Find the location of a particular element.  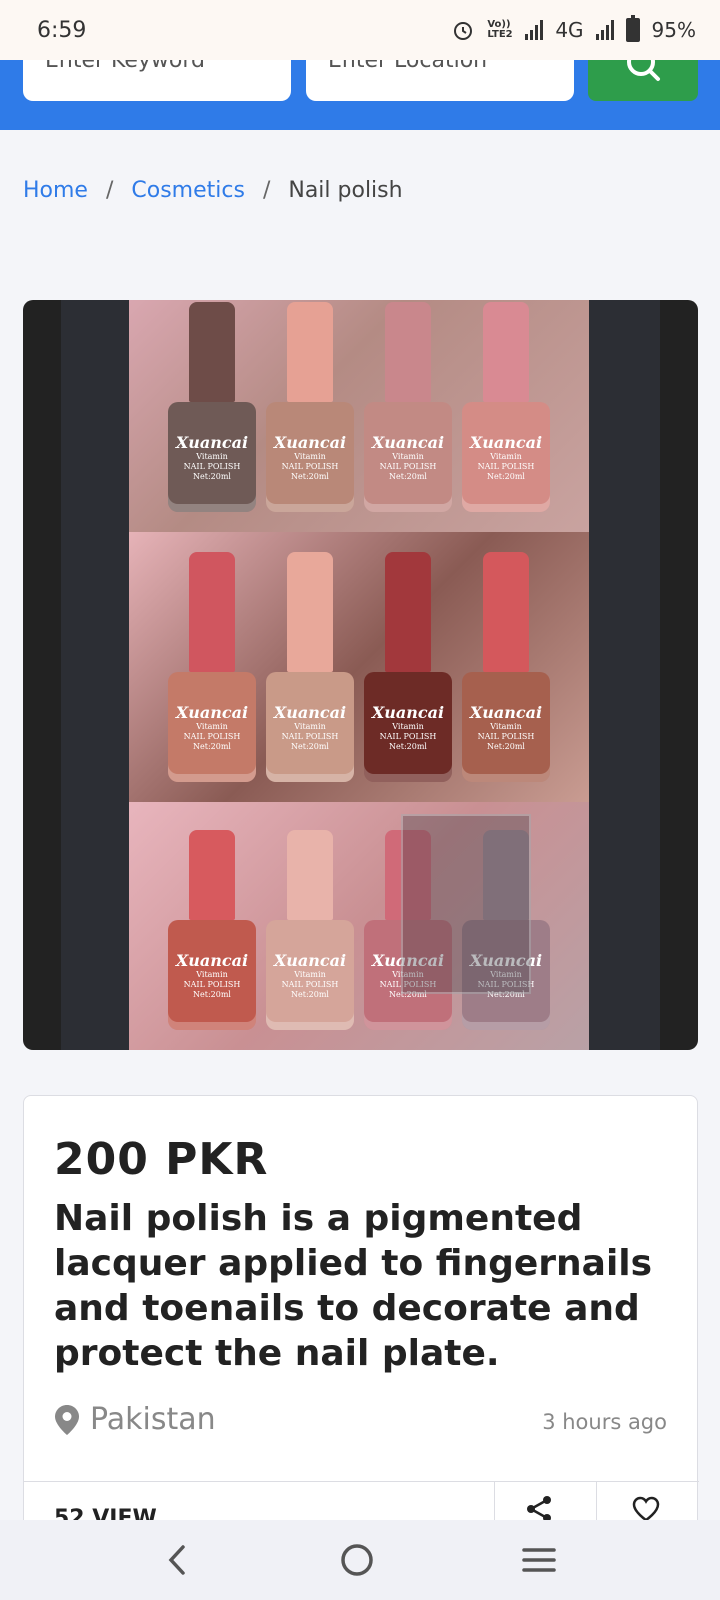

search-icon is located at coordinates (643, 64).